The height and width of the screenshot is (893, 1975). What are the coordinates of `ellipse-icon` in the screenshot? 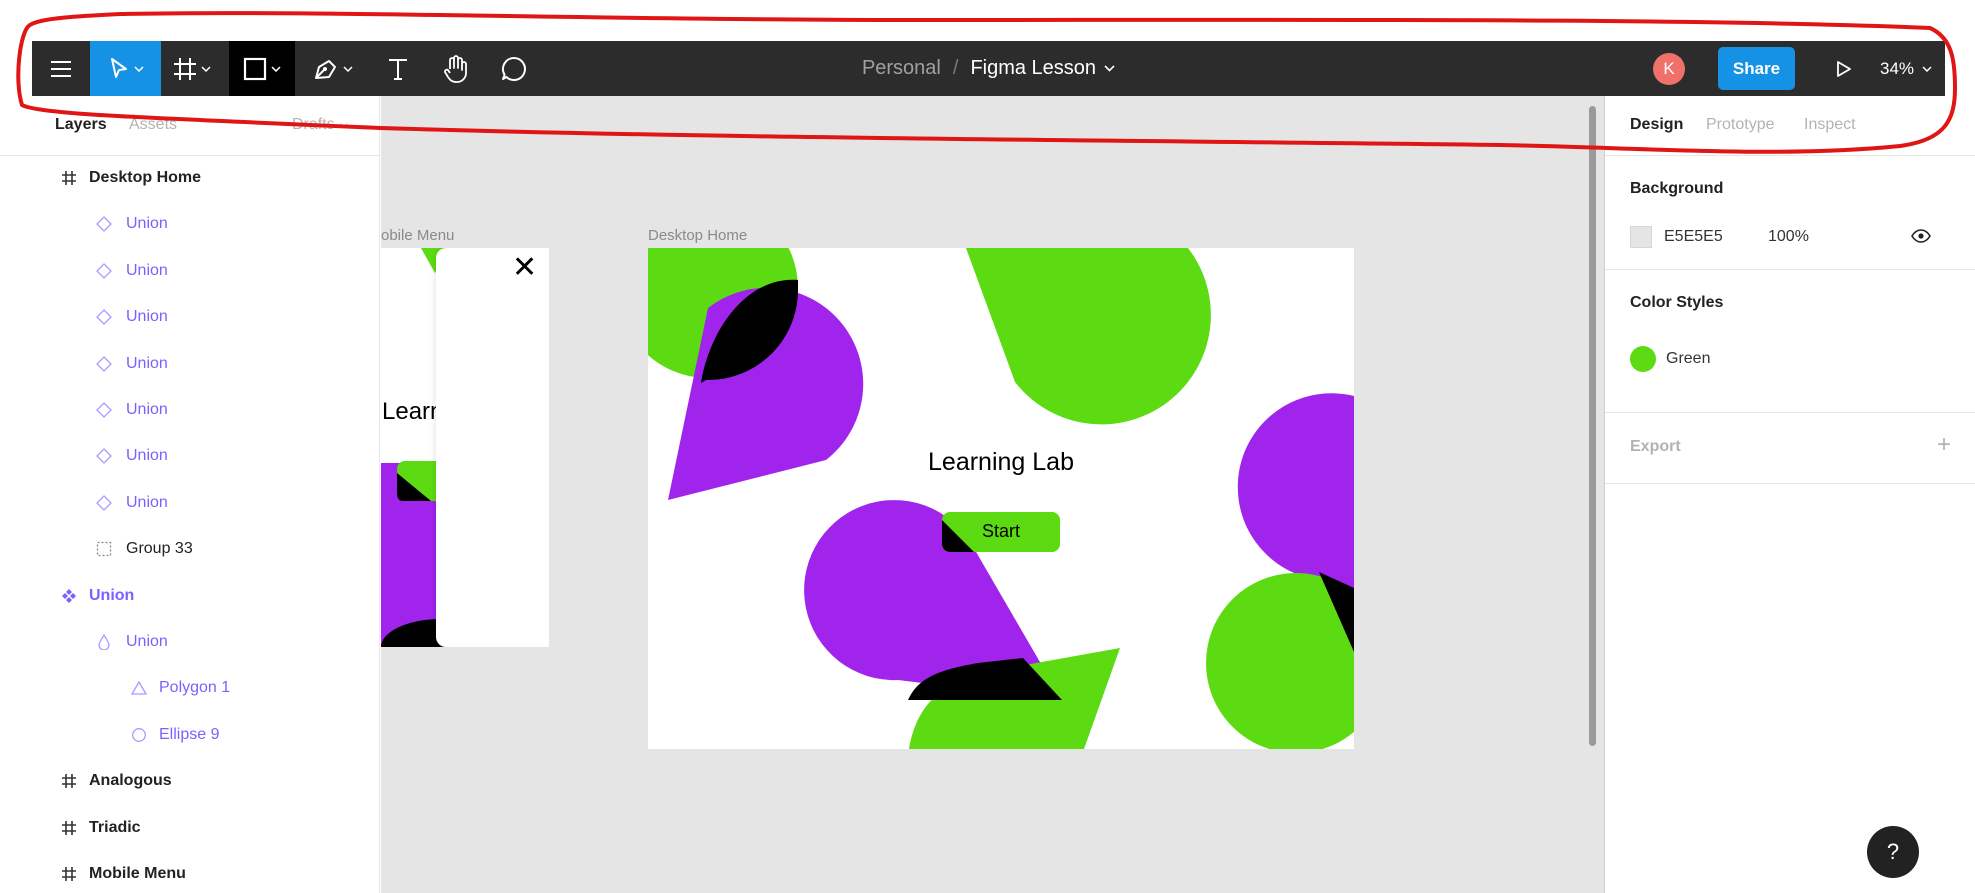 It's located at (139, 735).